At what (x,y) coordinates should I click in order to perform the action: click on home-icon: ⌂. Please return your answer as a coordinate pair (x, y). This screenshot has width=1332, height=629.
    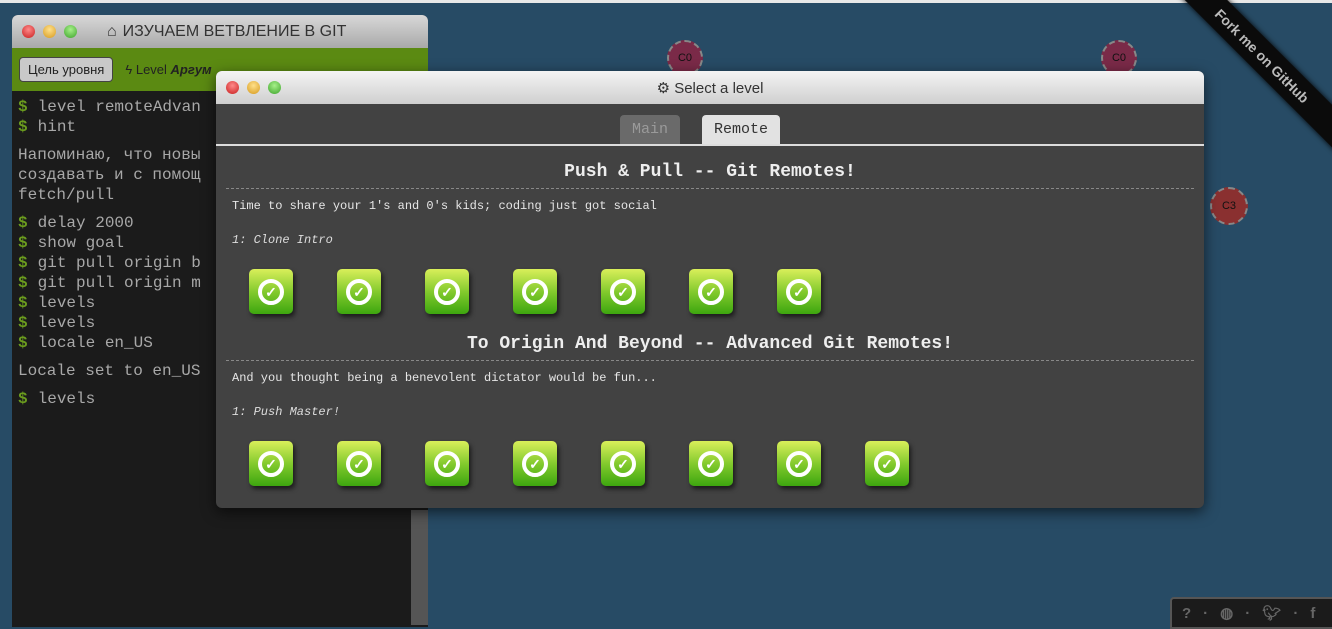
    Looking at the image, I should click on (112, 31).